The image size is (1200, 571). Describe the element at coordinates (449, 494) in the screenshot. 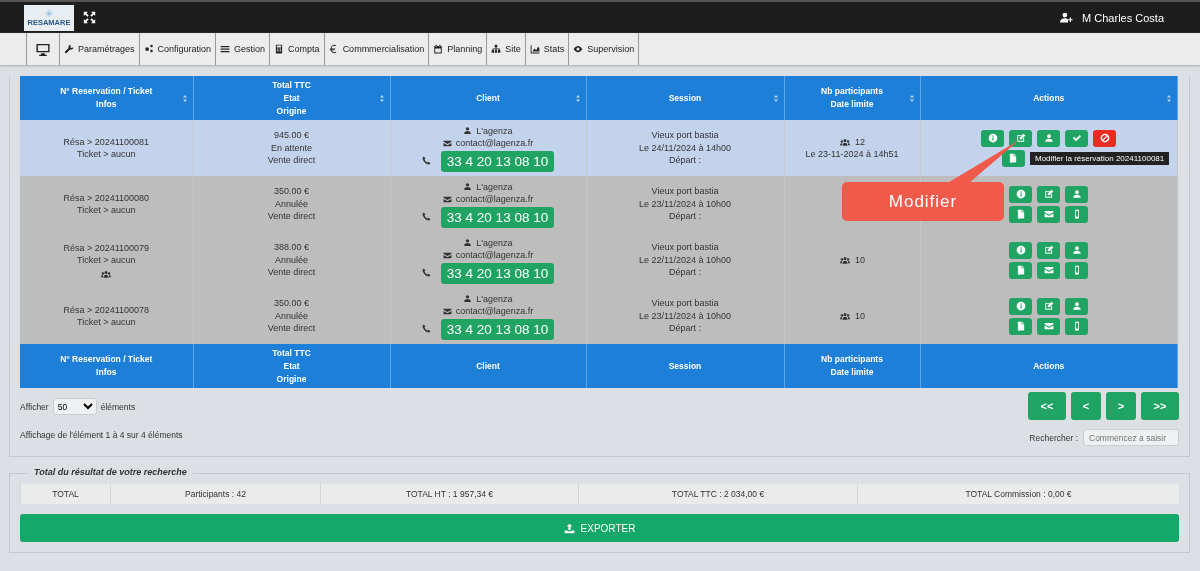

I see `total-cell: TOTAL HT : 1 957,34 €` at that location.